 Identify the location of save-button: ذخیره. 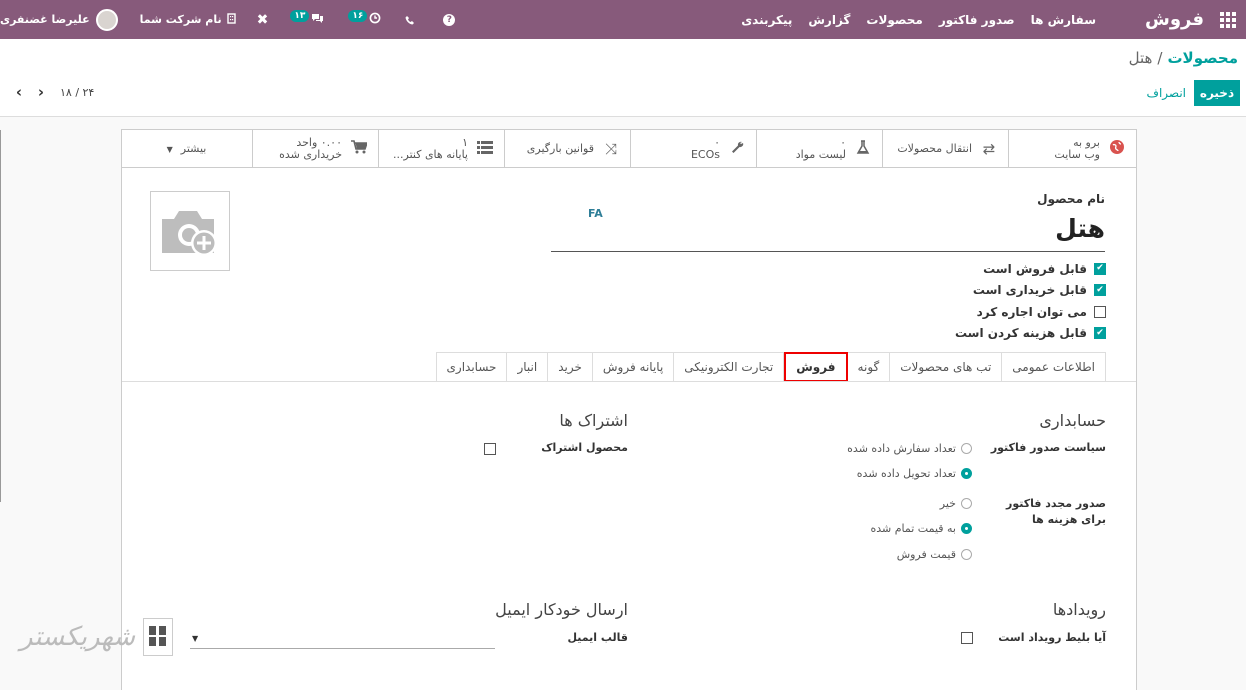
(1217, 93).